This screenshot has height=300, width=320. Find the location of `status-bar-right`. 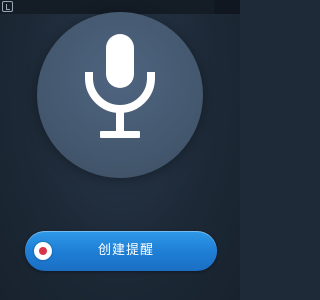

status-bar-right is located at coordinates (227, 7).